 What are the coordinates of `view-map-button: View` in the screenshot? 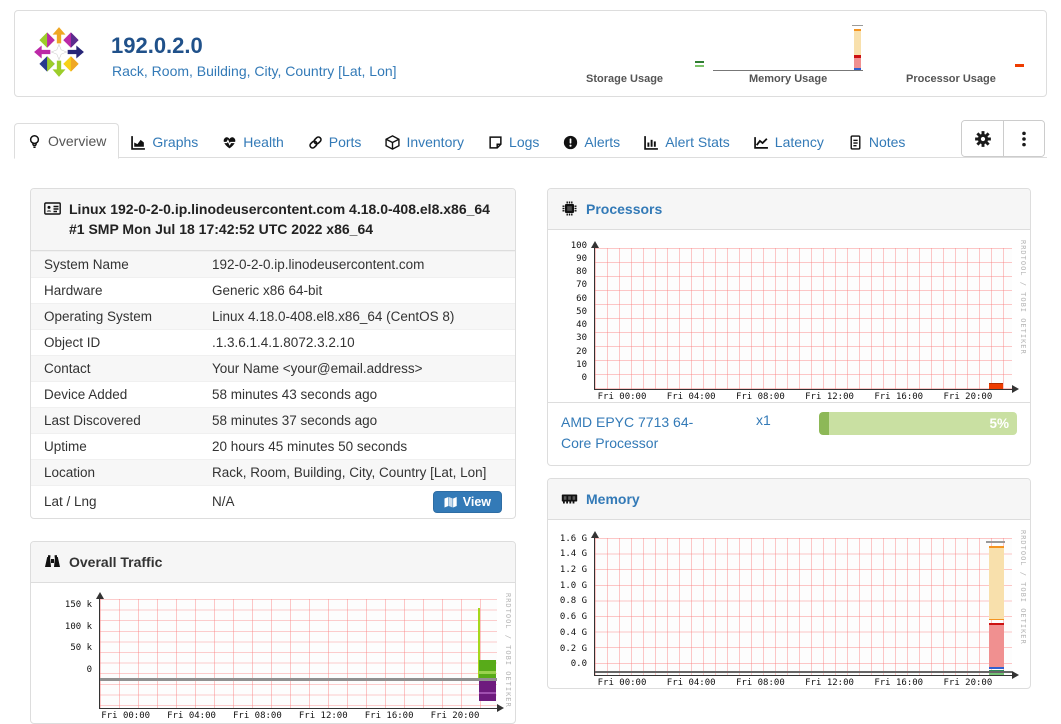 It's located at (467, 501).